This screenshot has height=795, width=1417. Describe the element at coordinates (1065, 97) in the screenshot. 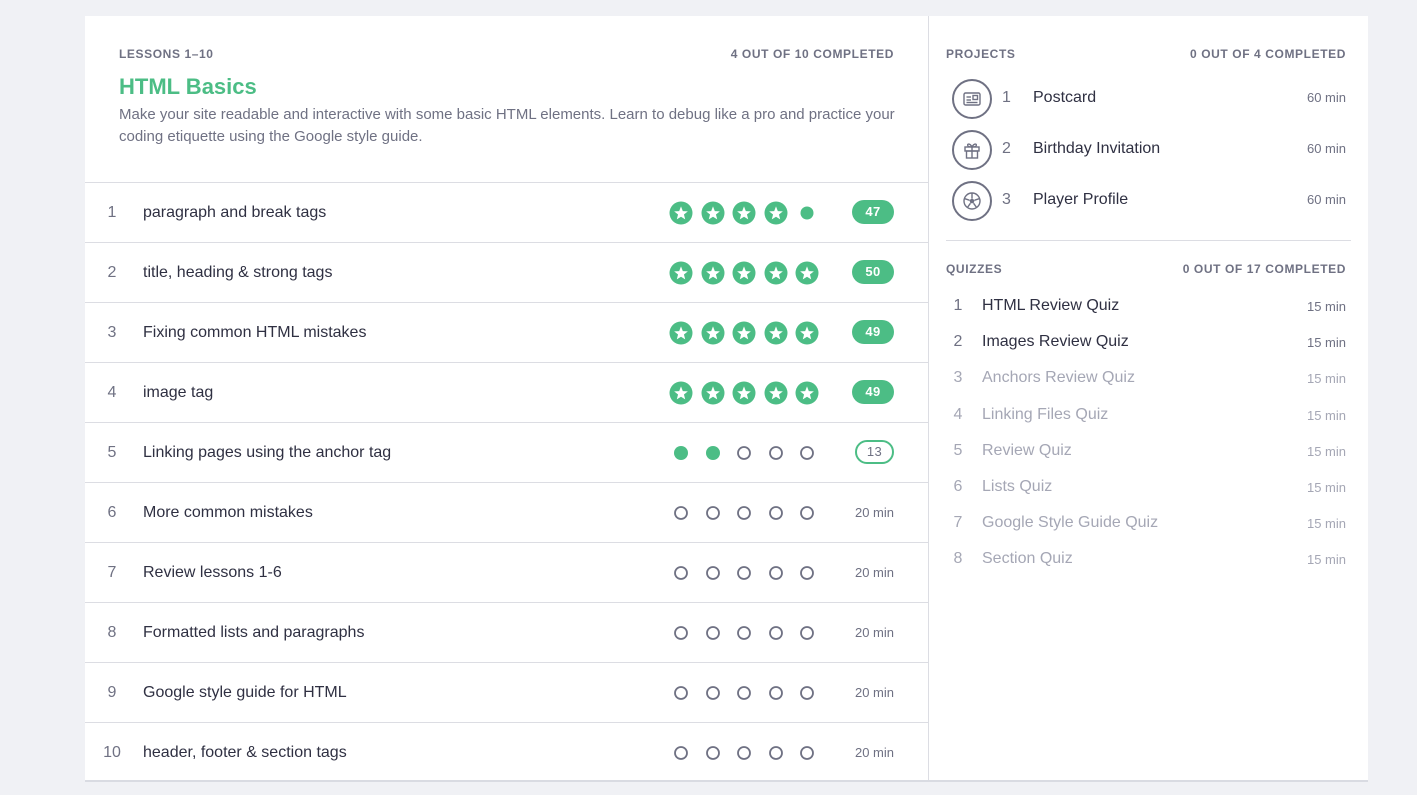

I see `project-title: Postcard` at that location.